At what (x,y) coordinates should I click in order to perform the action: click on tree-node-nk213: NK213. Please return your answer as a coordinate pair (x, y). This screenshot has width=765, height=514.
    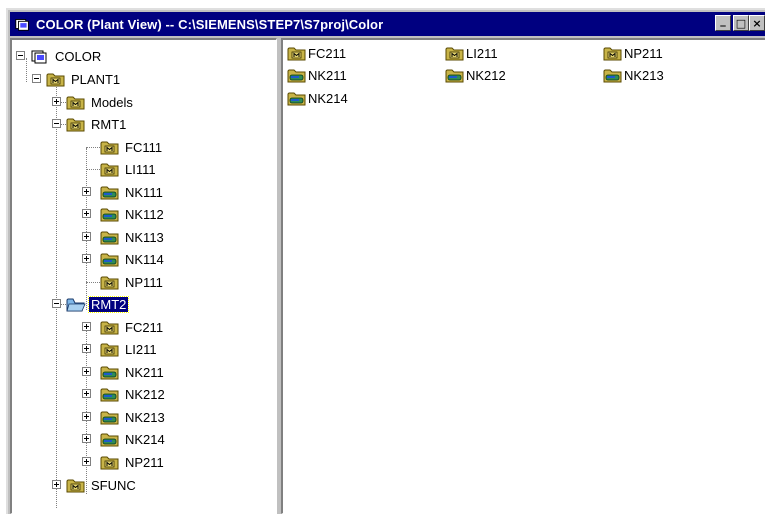
    Looking at the image, I should click on (89, 417).